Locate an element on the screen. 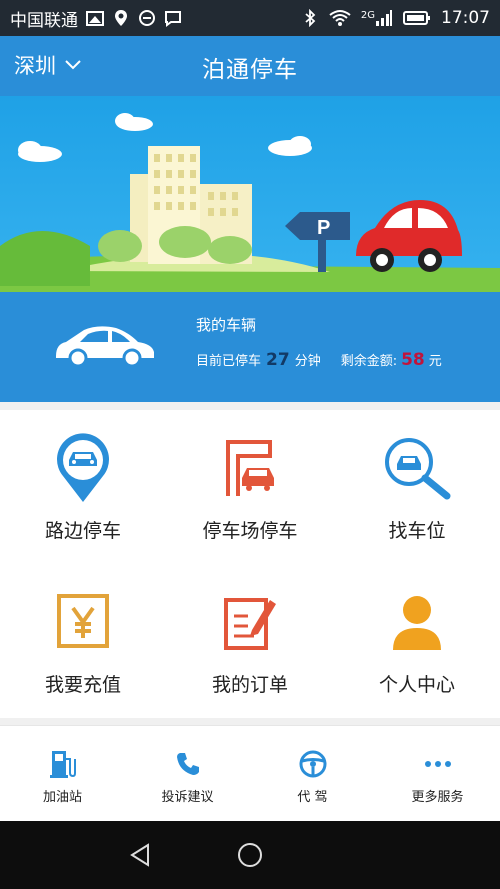 The height and width of the screenshot is (889, 500). status-bar: 中国联通 2G 17:07 is located at coordinates (250, 18).